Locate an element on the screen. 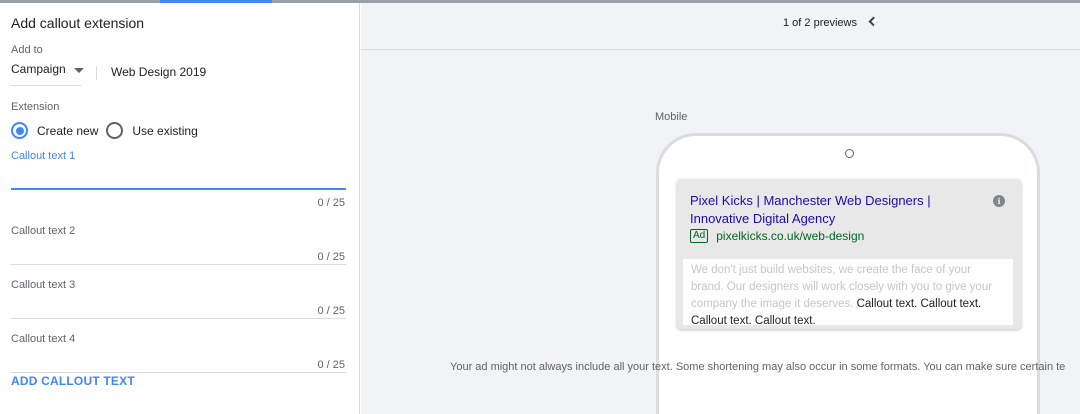 This screenshot has height=414, width=1080. caret-down-icon is located at coordinates (78, 70).